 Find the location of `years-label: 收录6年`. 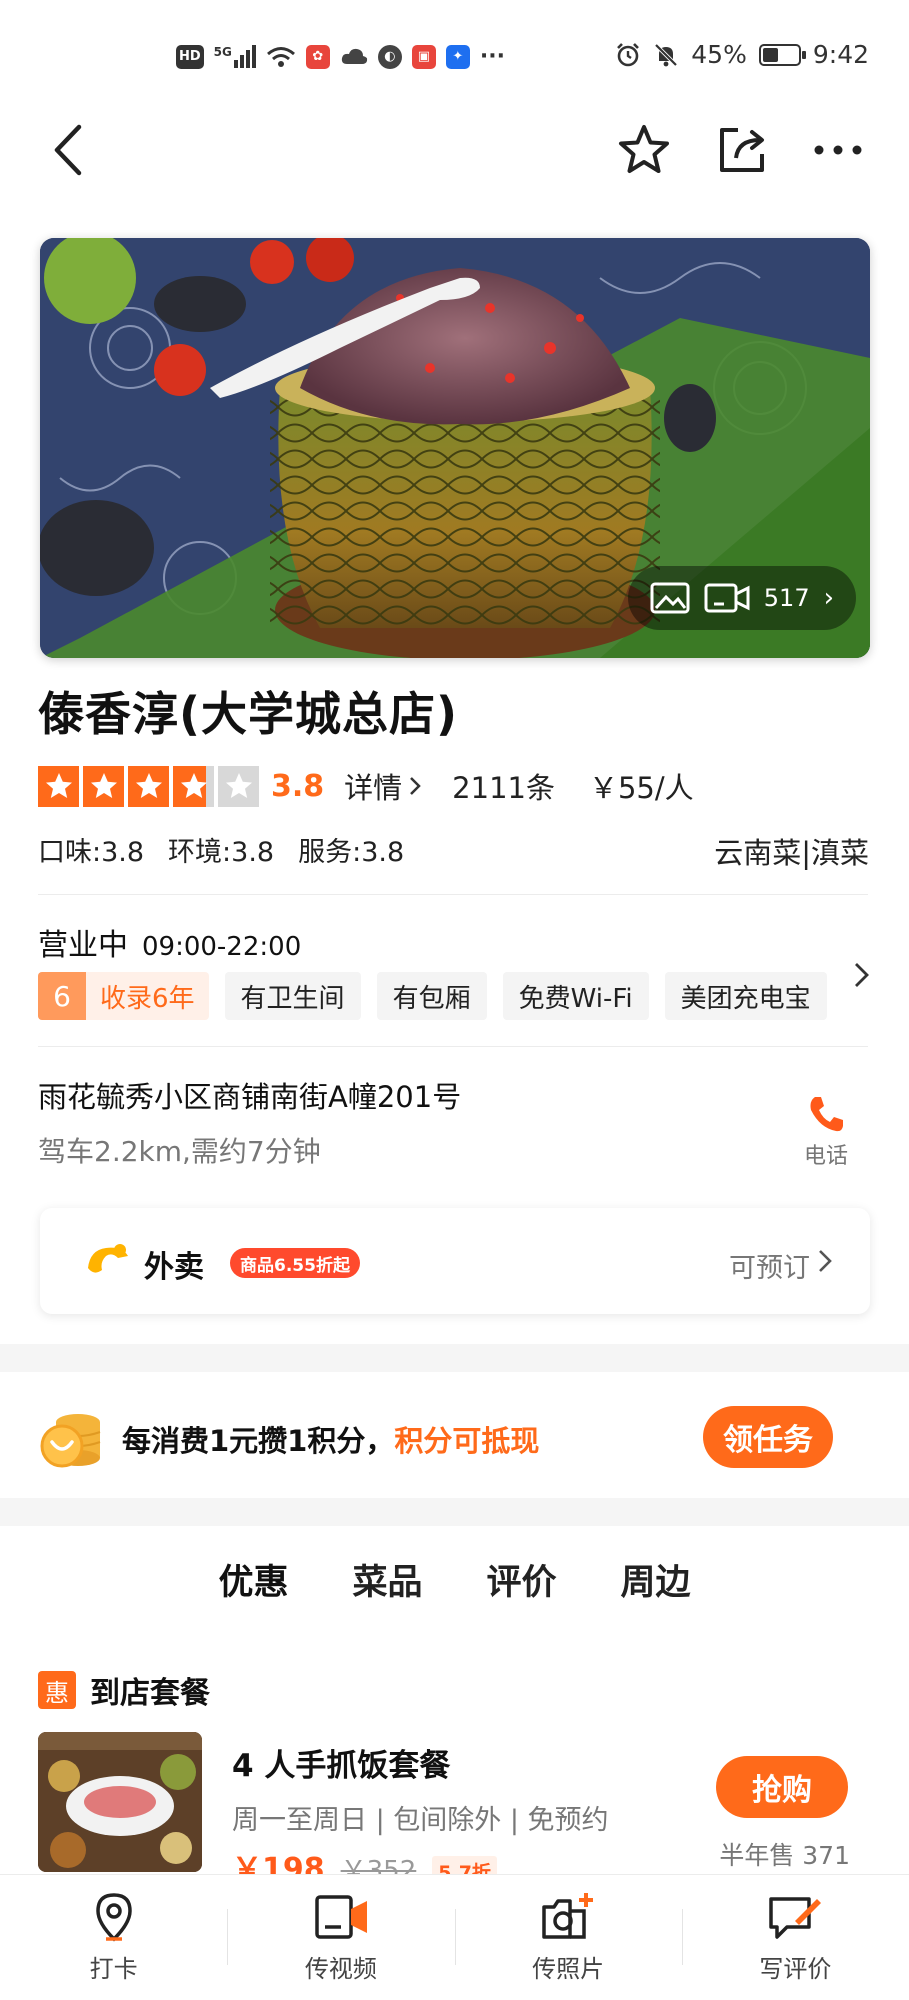

years-label: 收录6年 is located at coordinates (147, 998).